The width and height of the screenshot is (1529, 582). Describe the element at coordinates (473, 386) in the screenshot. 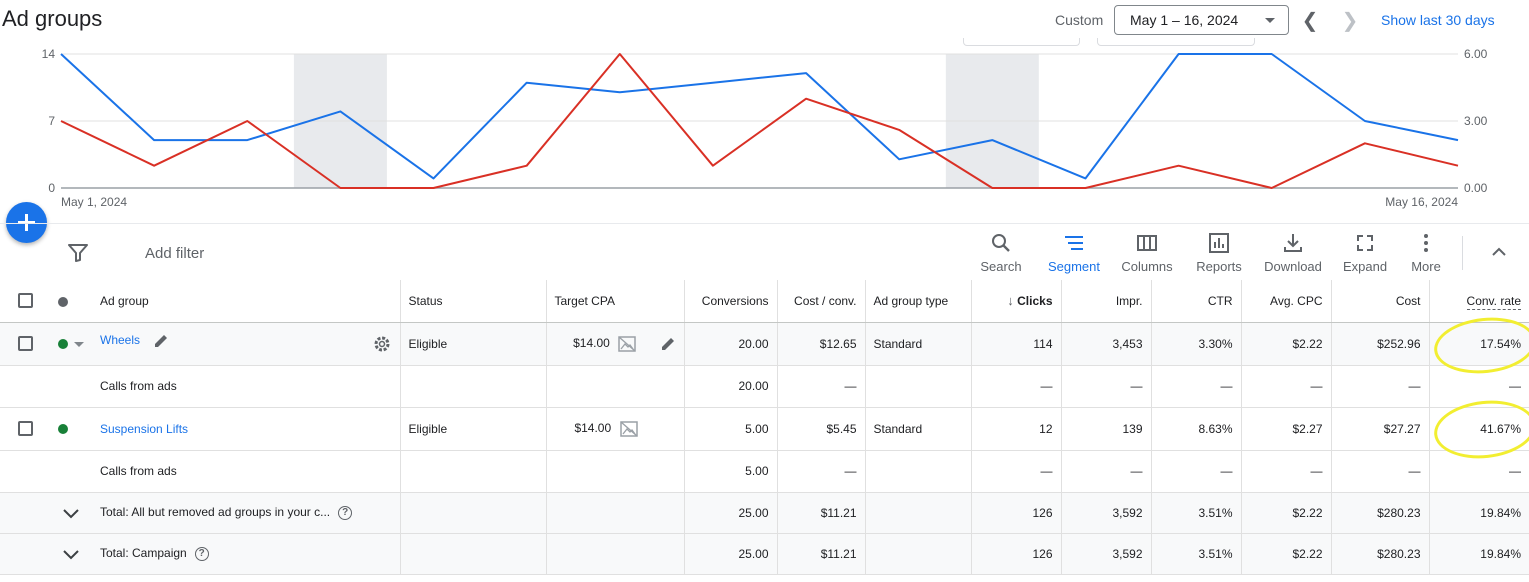

I see `status-text` at that location.